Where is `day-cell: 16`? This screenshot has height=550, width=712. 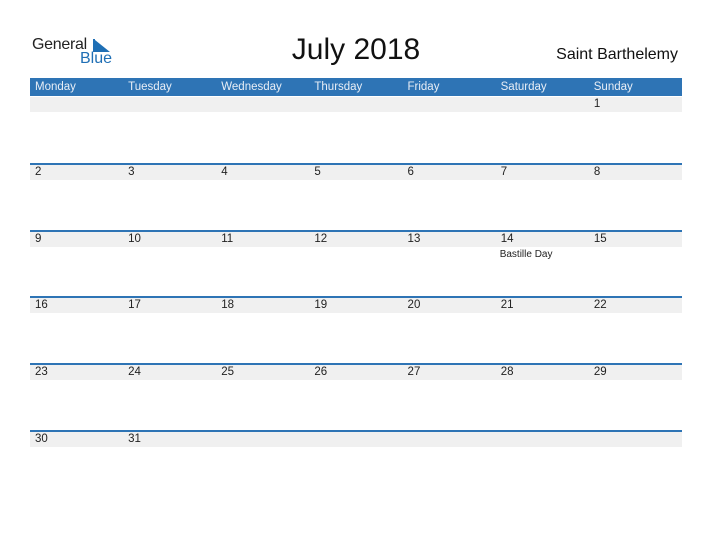 day-cell: 16 is located at coordinates (76, 331).